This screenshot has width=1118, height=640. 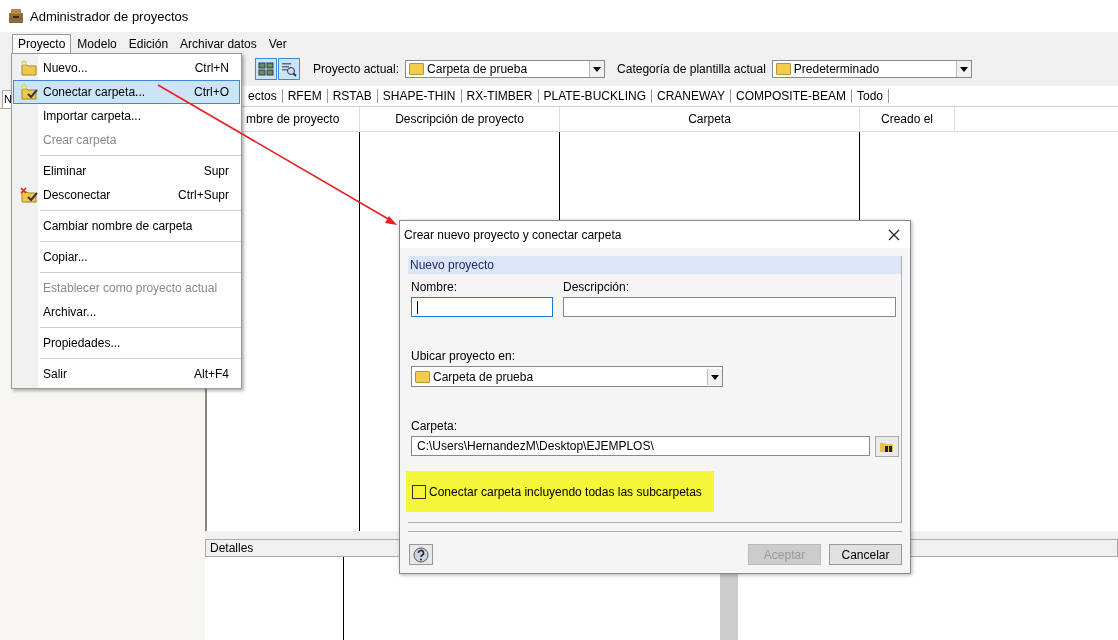 What do you see at coordinates (42, 44) in the screenshot?
I see `menu-item: Proyecto` at bounding box center [42, 44].